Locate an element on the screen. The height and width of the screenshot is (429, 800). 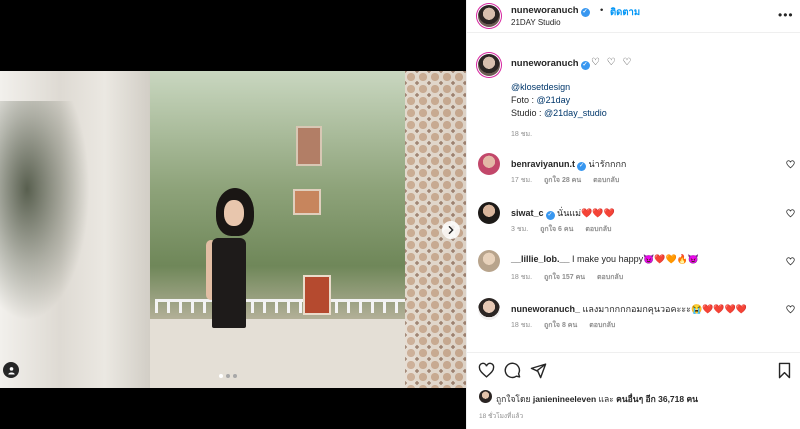
caption-mention: @klosetdesign is located at coordinates (540, 87).